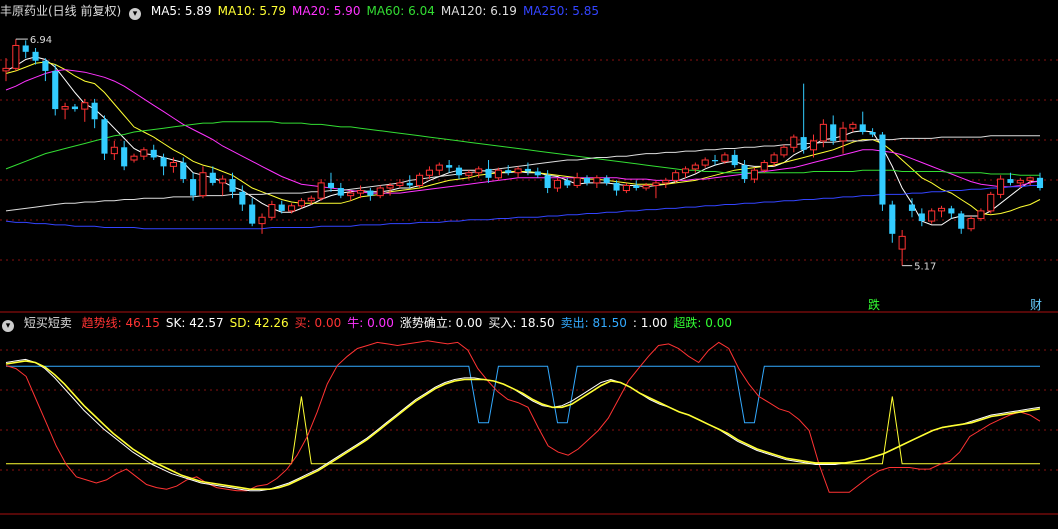 This screenshot has width=1058, height=529. I want to click on marker-die: 跌, so click(874, 304).